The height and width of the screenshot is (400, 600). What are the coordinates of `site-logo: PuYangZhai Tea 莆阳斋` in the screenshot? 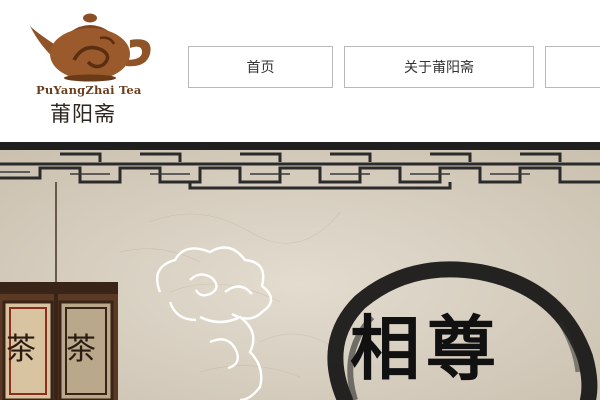 It's located at (91, 69).